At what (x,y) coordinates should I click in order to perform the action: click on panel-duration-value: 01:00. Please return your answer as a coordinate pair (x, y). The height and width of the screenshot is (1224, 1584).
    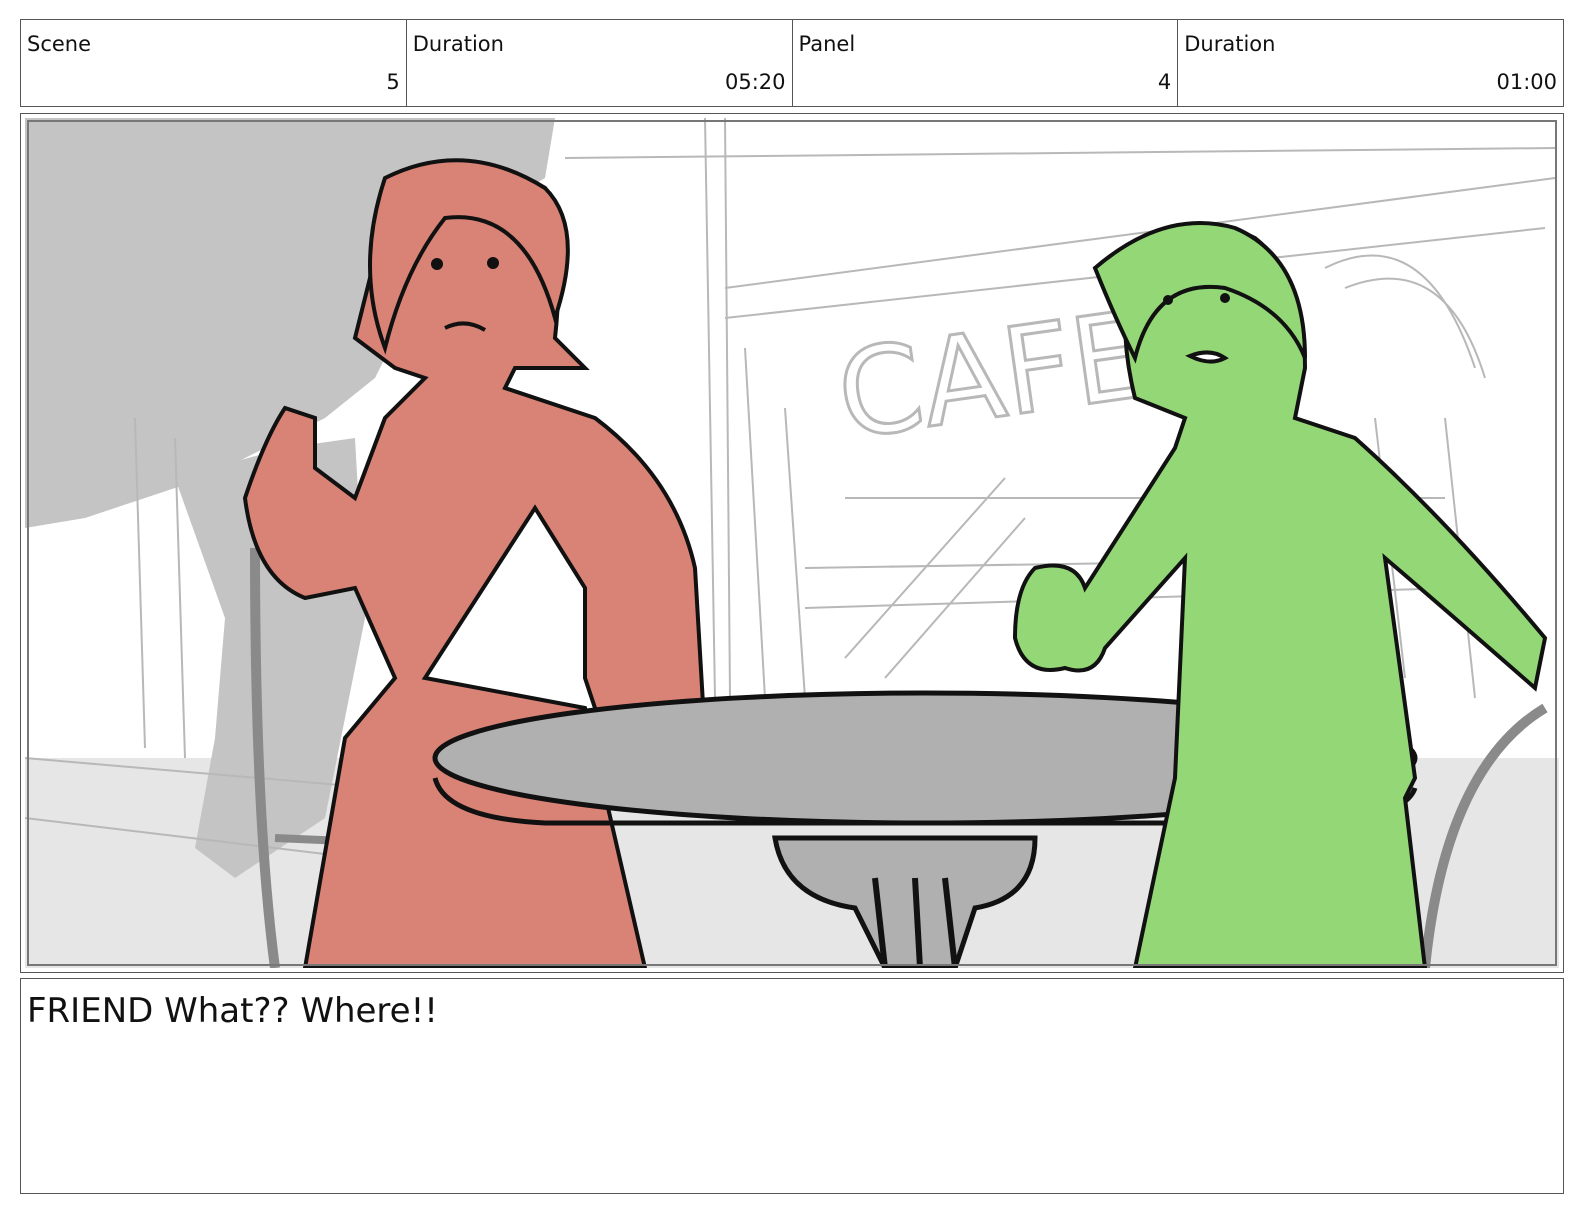
    Looking at the image, I should click on (1526, 82).